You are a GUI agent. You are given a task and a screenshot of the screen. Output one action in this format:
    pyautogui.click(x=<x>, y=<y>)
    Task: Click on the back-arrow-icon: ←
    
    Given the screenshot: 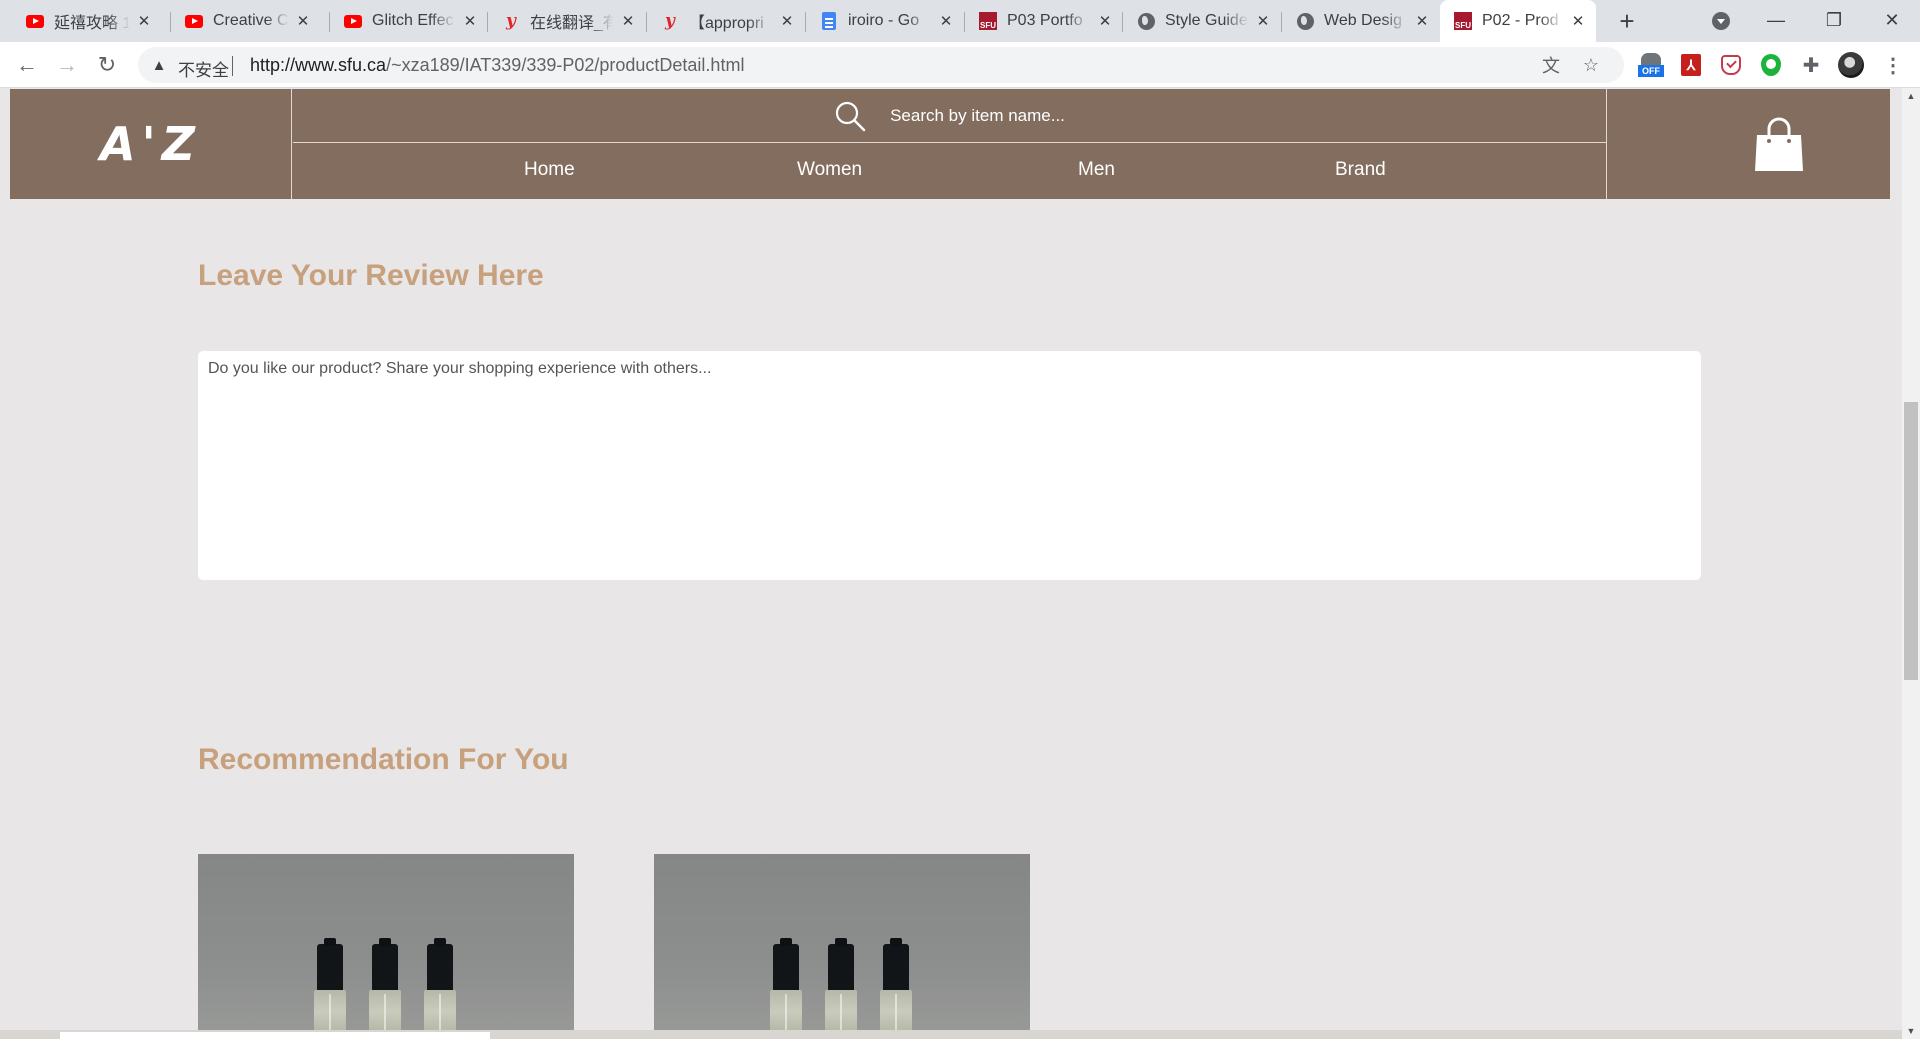 What is the action you would take?
    pyautogui.click(x=27, y=65)
    